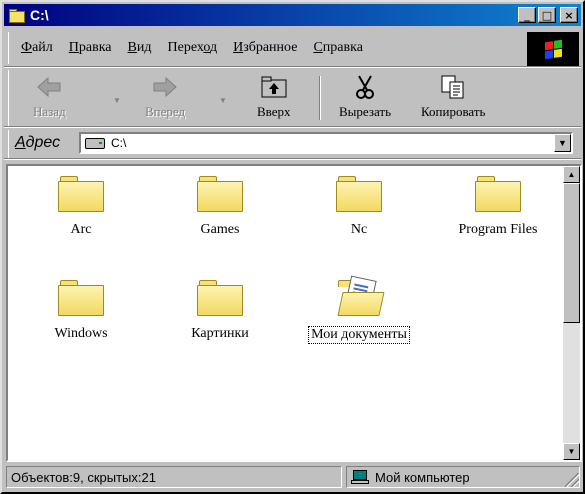  I want to click on cut-label: Вырезать, so click(365, 111).